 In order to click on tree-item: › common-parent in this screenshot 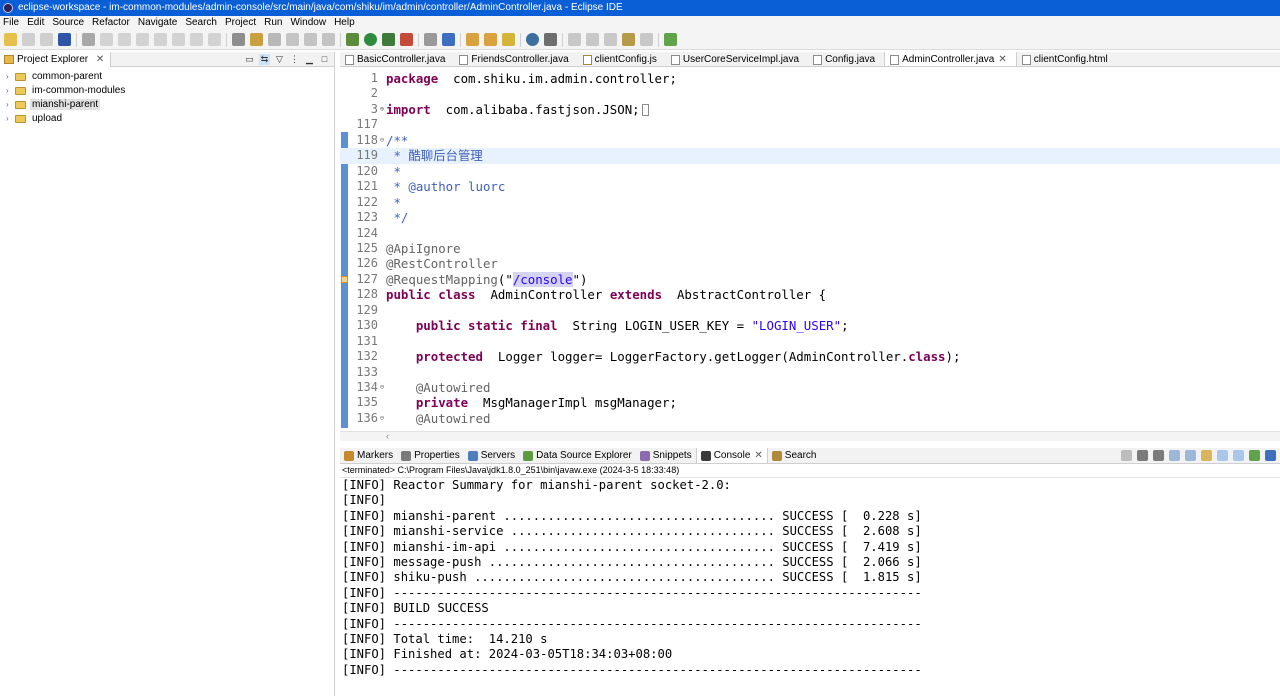, I will do `click(167, 77)`.